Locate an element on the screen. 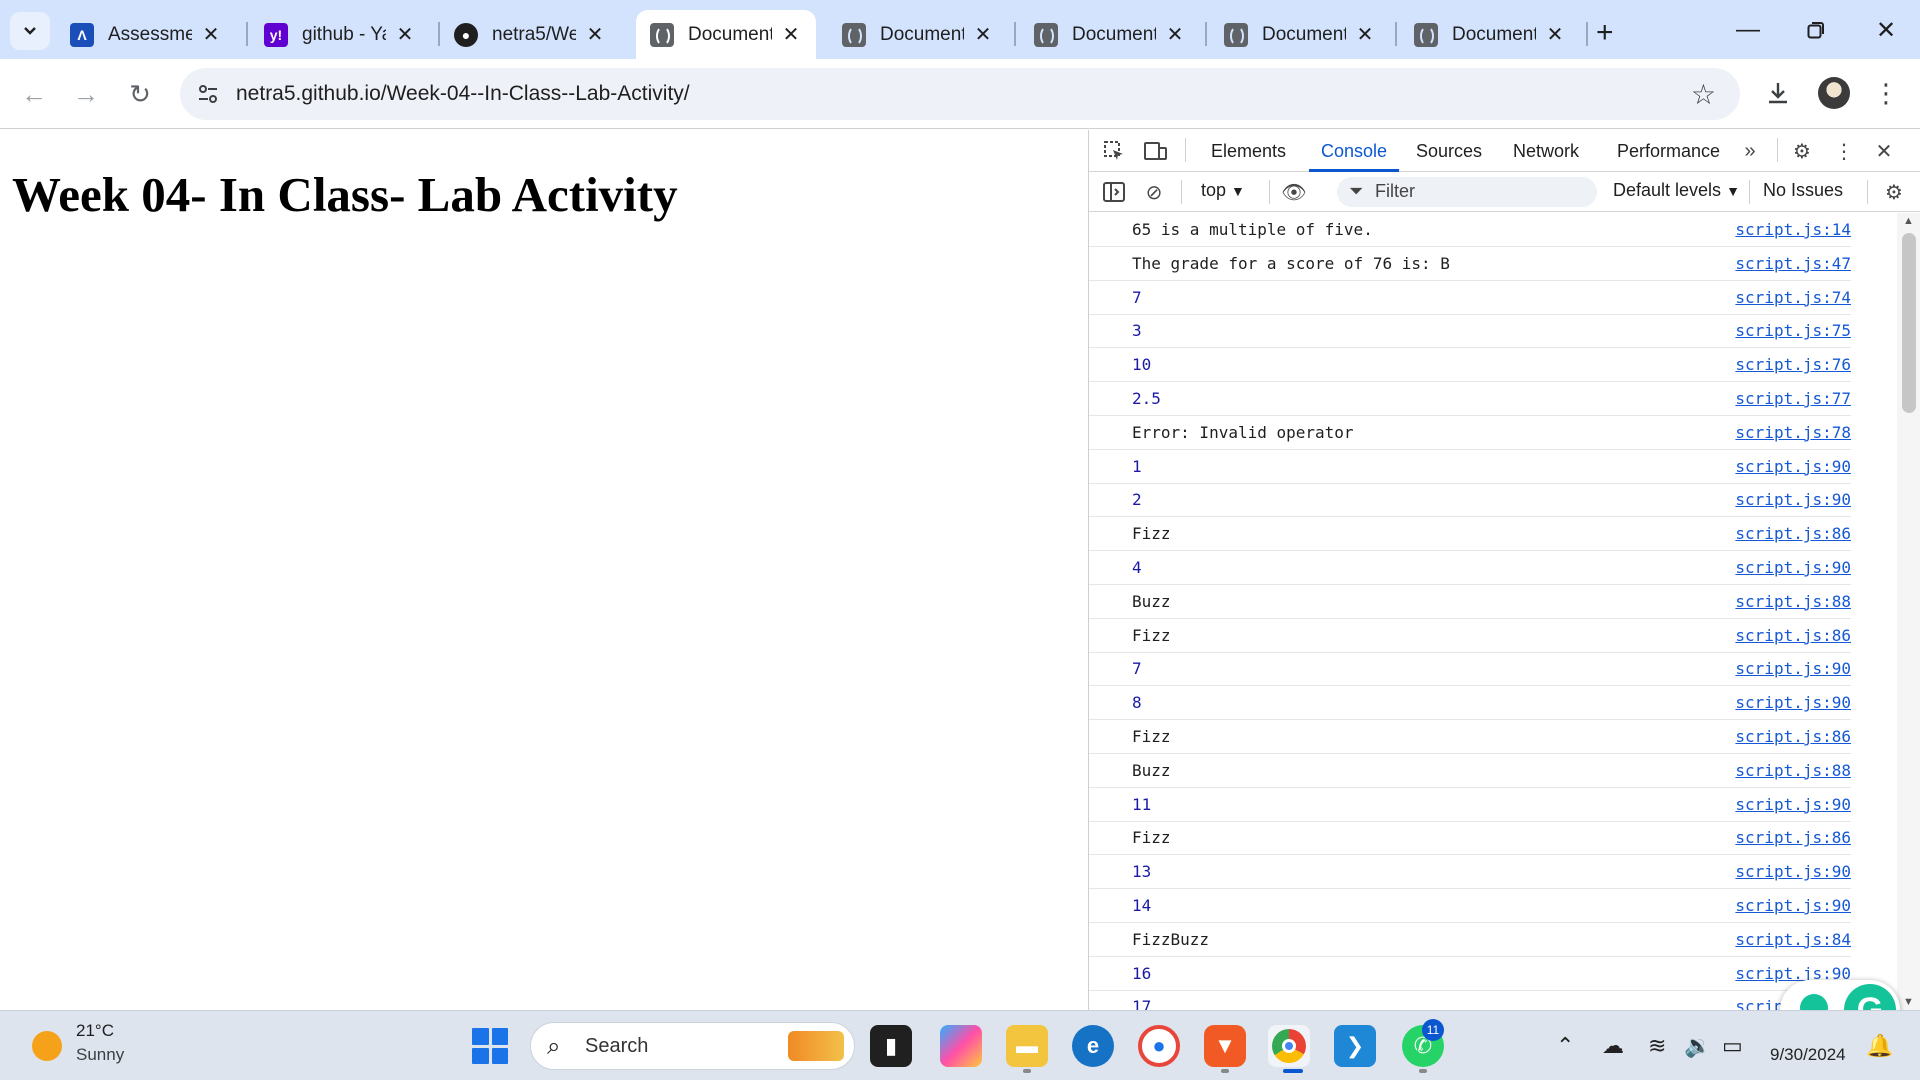 The image size is (1920, 1080). source-link: script.js:47 is located at coordinates (1793, 263).